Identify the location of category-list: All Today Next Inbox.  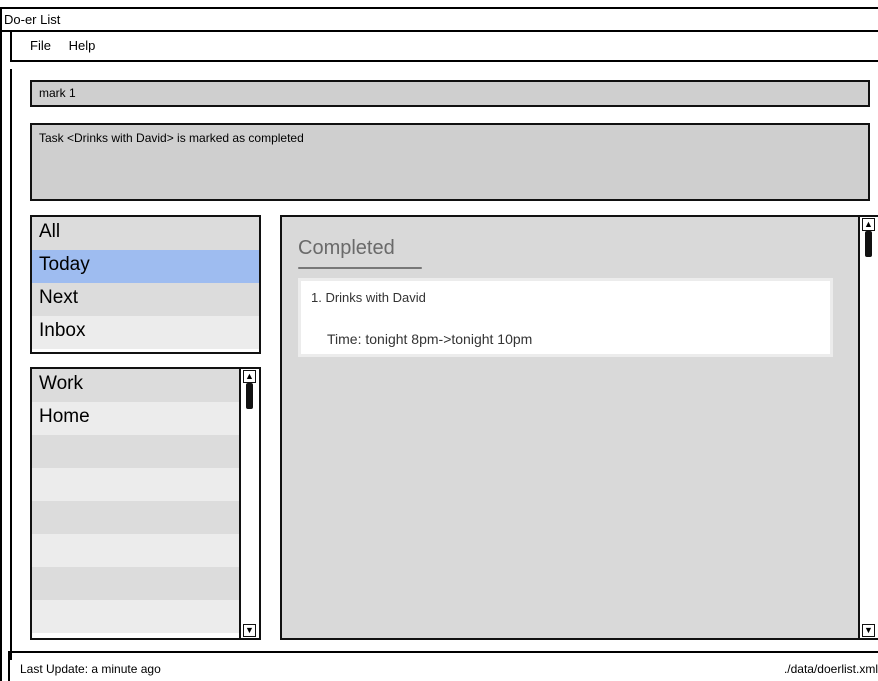
(145, 284).